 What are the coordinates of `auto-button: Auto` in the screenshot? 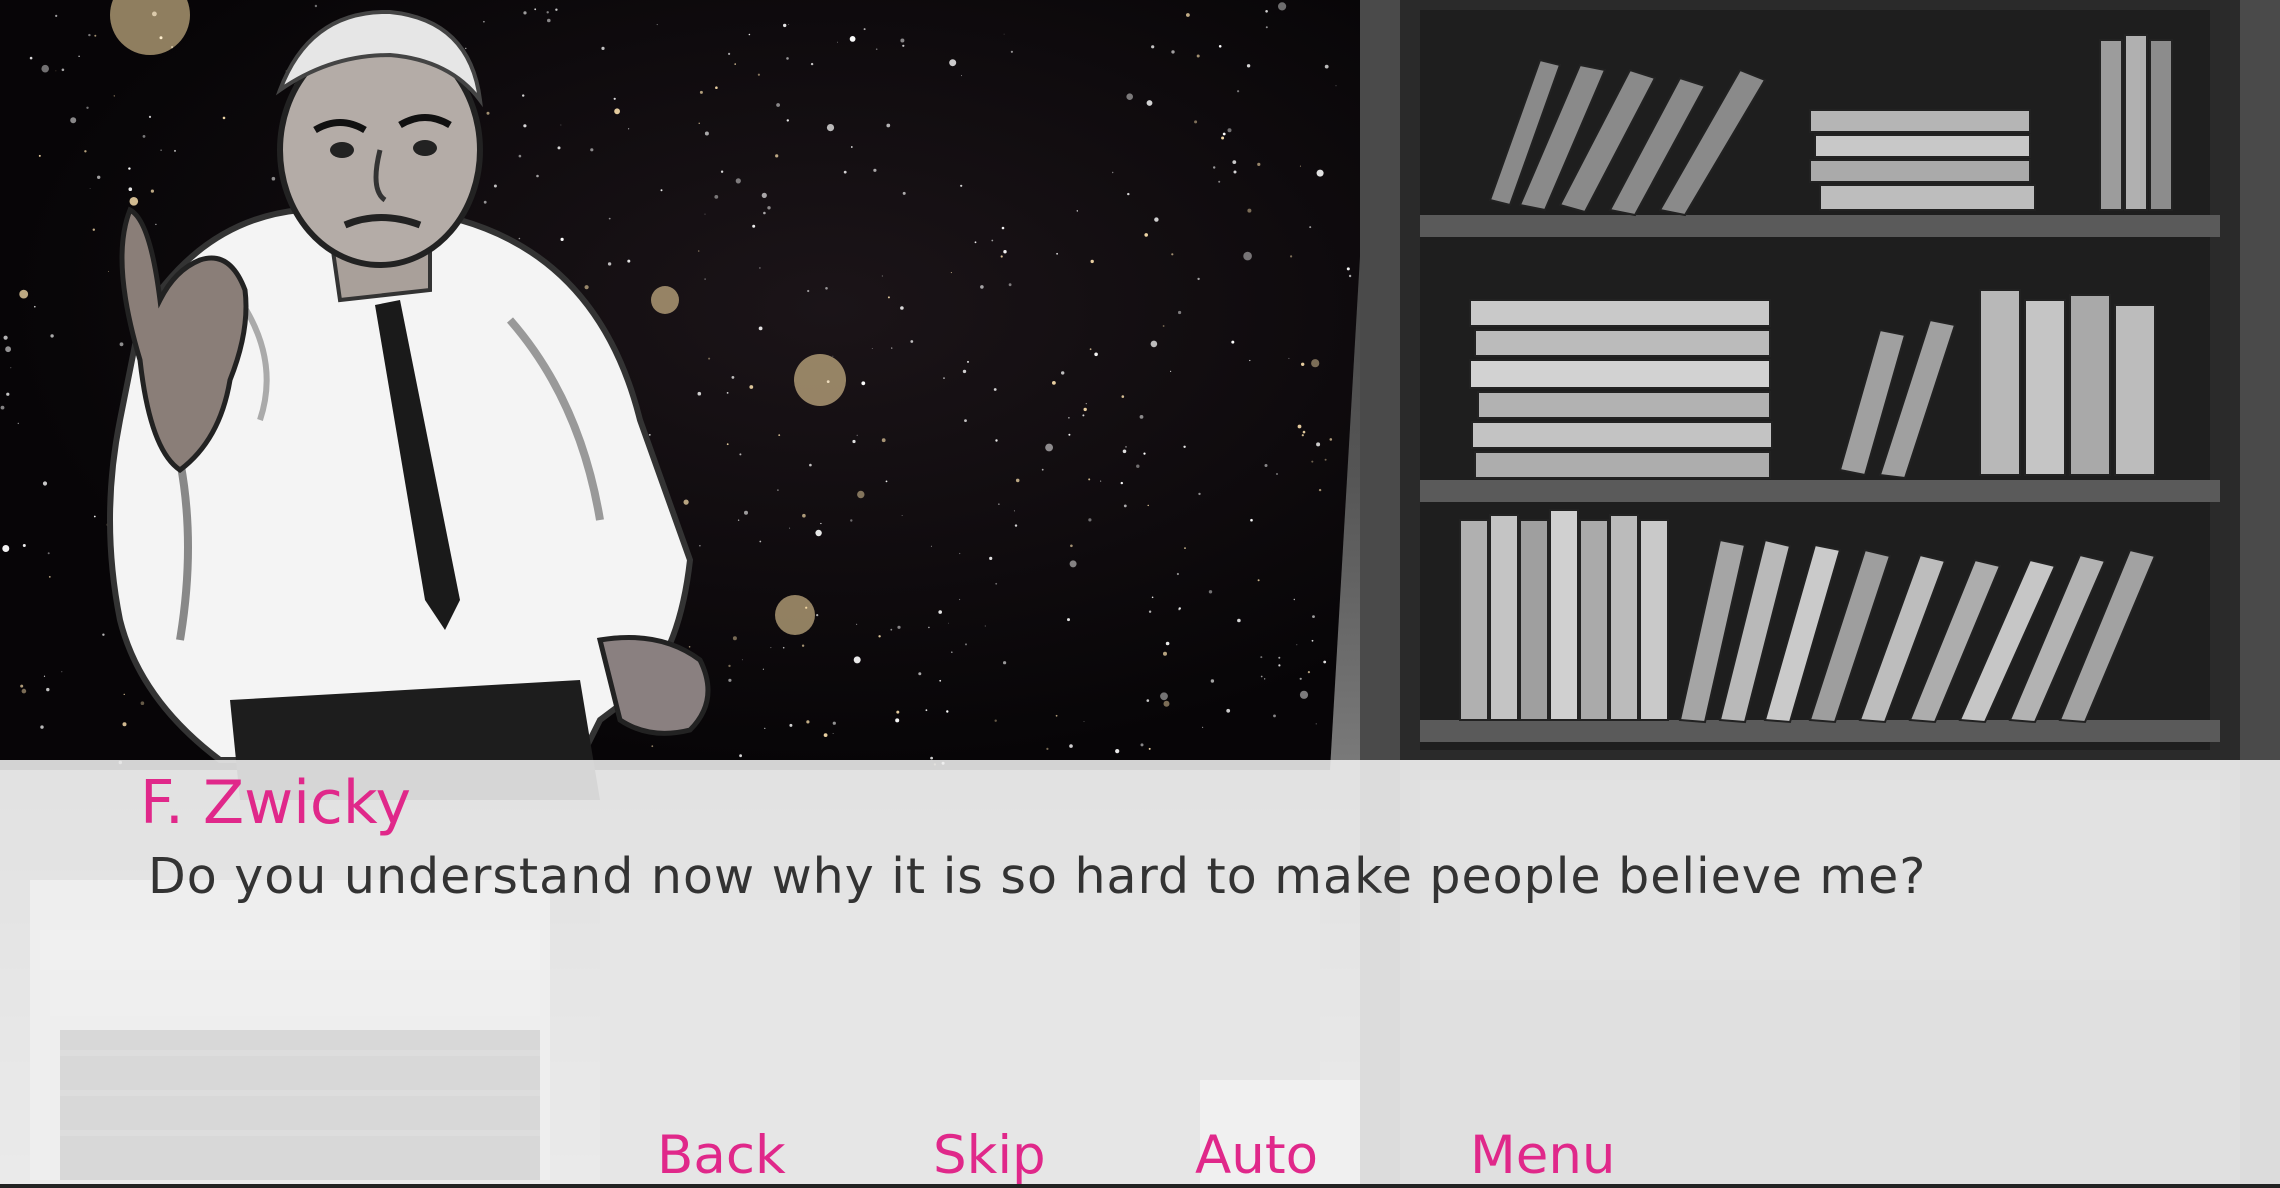 It's located at (1256, 1153).